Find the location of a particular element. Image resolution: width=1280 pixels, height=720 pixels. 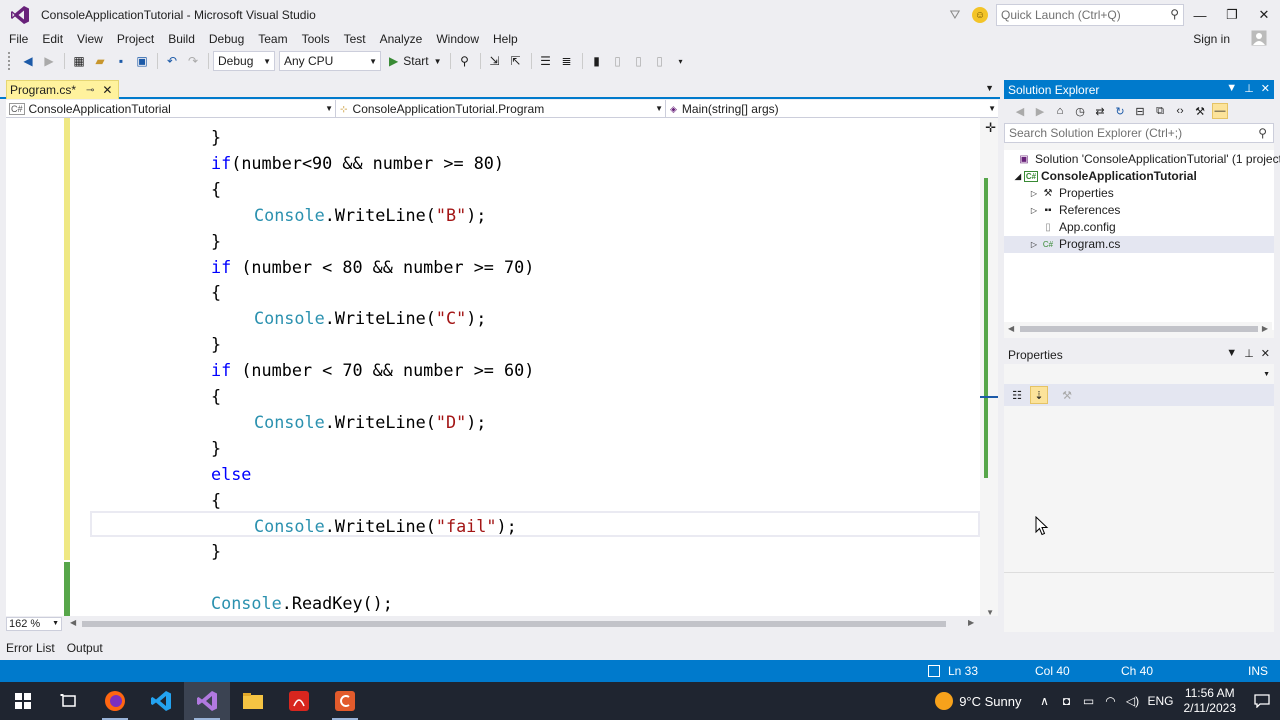

menu-project: Project is located at coordinates (135, 39).